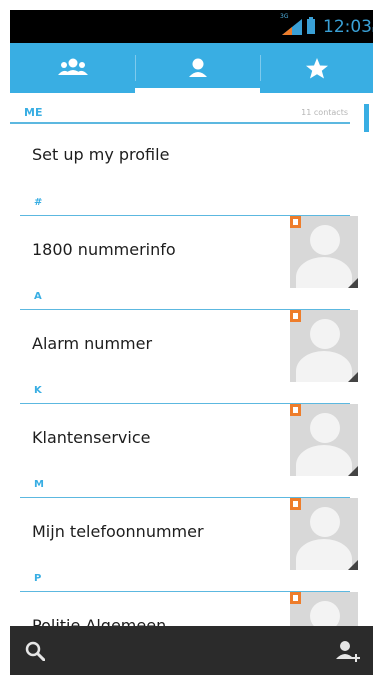 This screenshot has width=373, height=675. I want to click on add-contact-icon, so click(348, 651).